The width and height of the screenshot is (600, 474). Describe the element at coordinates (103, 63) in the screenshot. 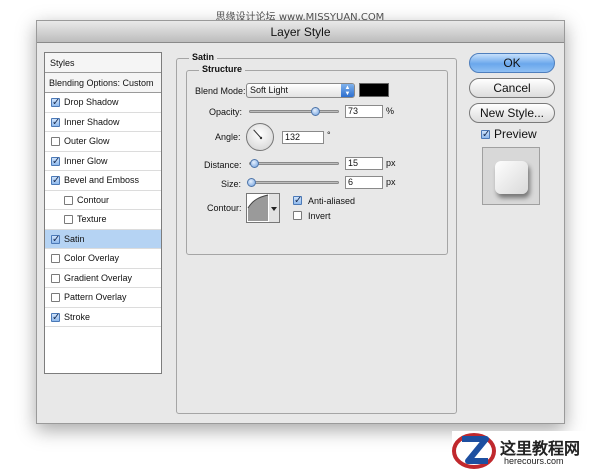

I see `styles-header: Styles` at that location.